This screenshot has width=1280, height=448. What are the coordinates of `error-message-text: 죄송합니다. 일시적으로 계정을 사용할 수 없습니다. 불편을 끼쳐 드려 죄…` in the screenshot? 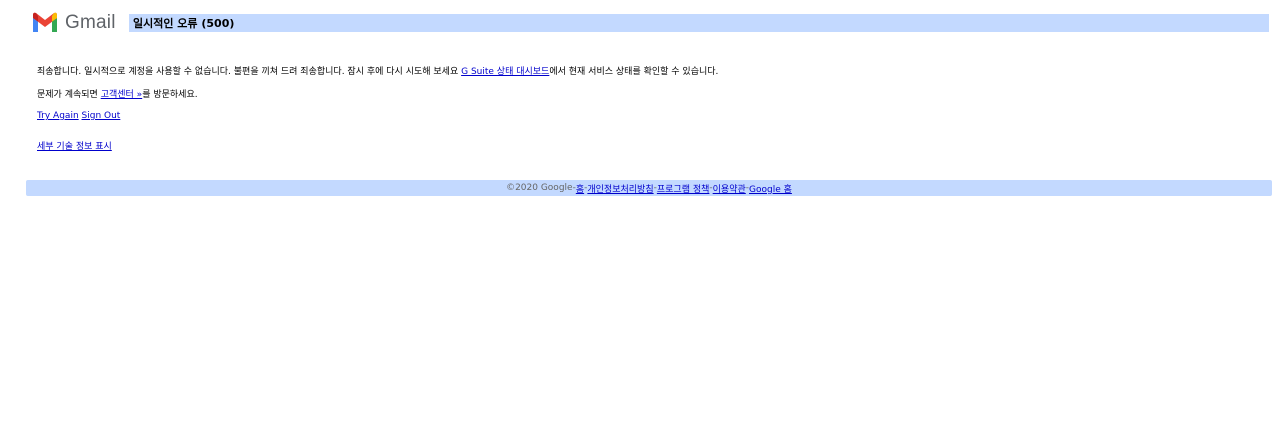 It's located at (249, 72).